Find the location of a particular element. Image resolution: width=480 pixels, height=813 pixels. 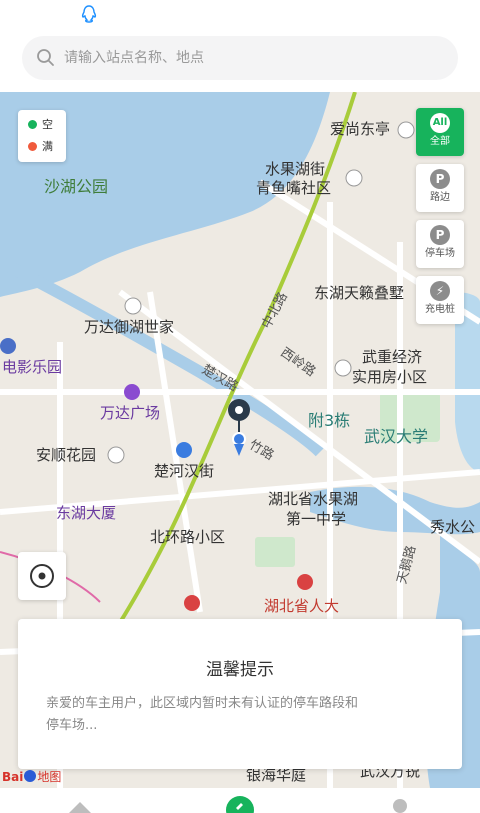

baidu-paw-icon is located at coordinates (30, 776).